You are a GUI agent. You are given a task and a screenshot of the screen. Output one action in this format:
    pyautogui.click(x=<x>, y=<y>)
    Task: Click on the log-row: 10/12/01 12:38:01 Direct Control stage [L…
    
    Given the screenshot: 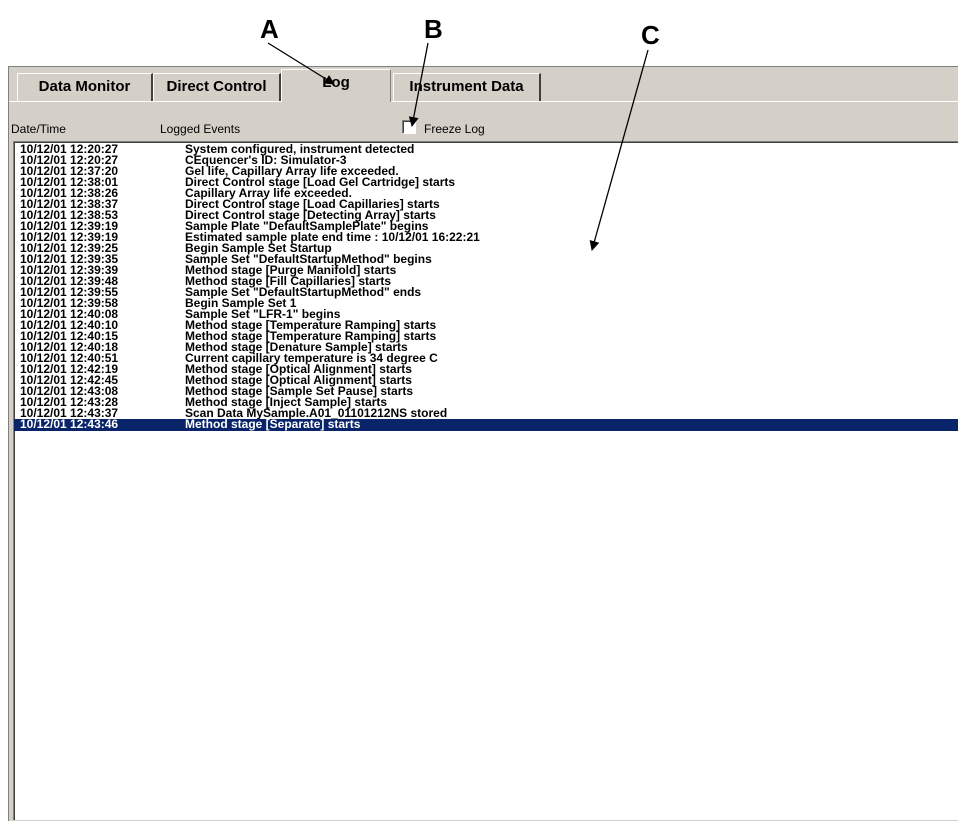 What is the action you would take?
    pyautogui.click(x=486, y=182)
    